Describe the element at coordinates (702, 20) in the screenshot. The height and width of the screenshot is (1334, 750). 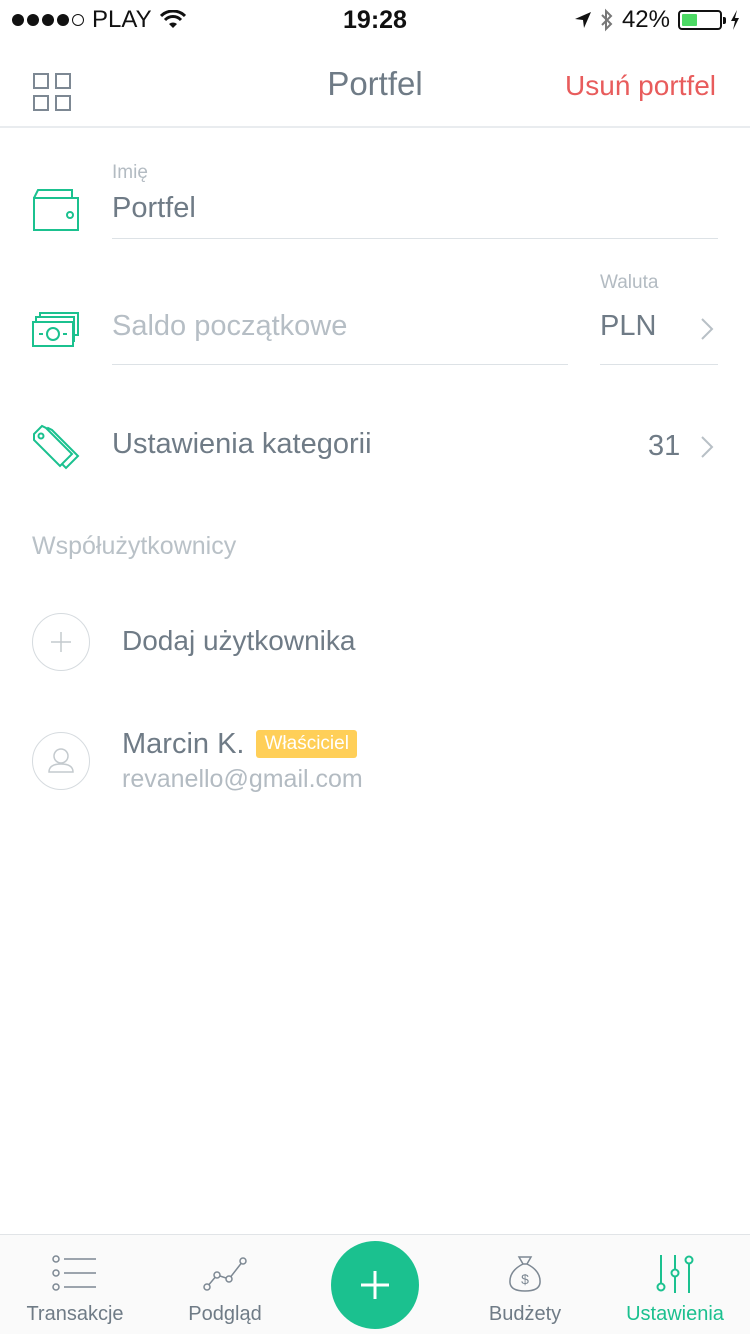
I see `battery-icon` at that location.